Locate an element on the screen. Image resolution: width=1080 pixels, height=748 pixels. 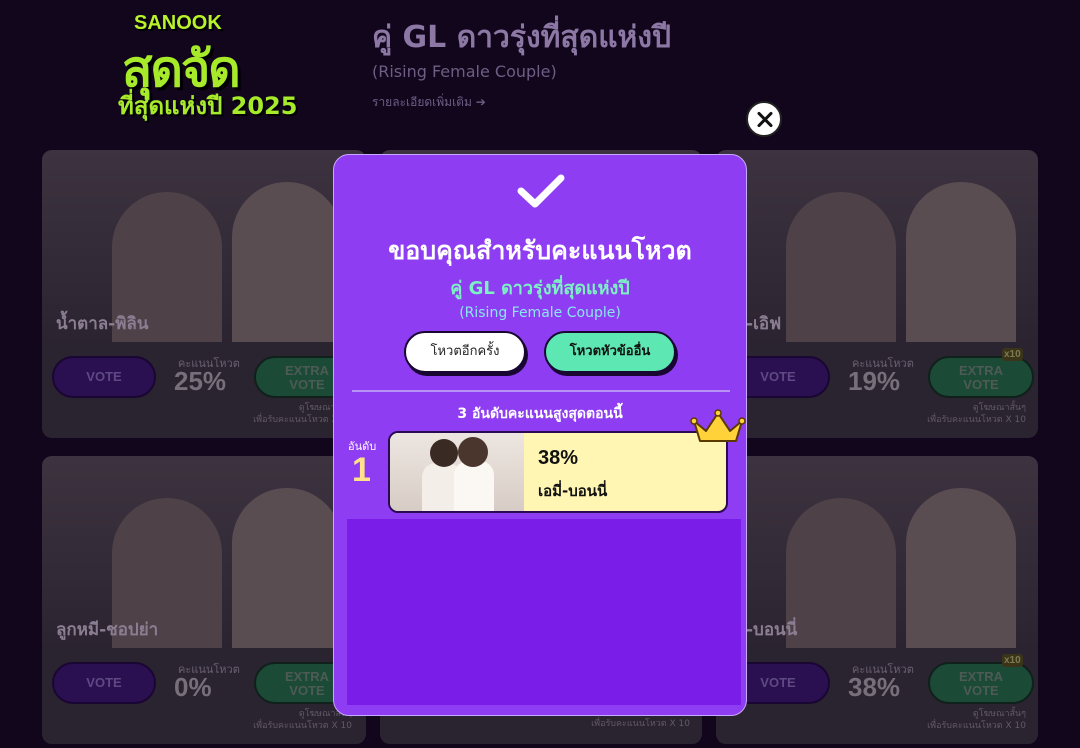
divider is located at coordinates (541, 391).